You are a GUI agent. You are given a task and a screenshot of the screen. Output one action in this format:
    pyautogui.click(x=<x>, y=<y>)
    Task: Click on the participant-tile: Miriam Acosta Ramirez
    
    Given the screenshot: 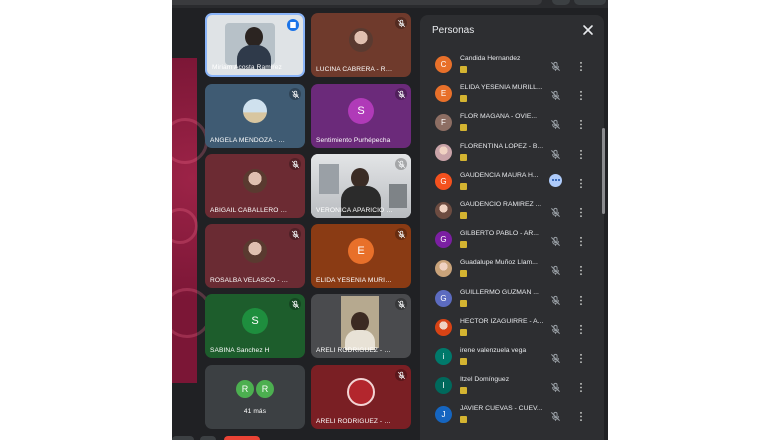 What is the action you would take?
    pyautogui.click(x=255, y=45)
    